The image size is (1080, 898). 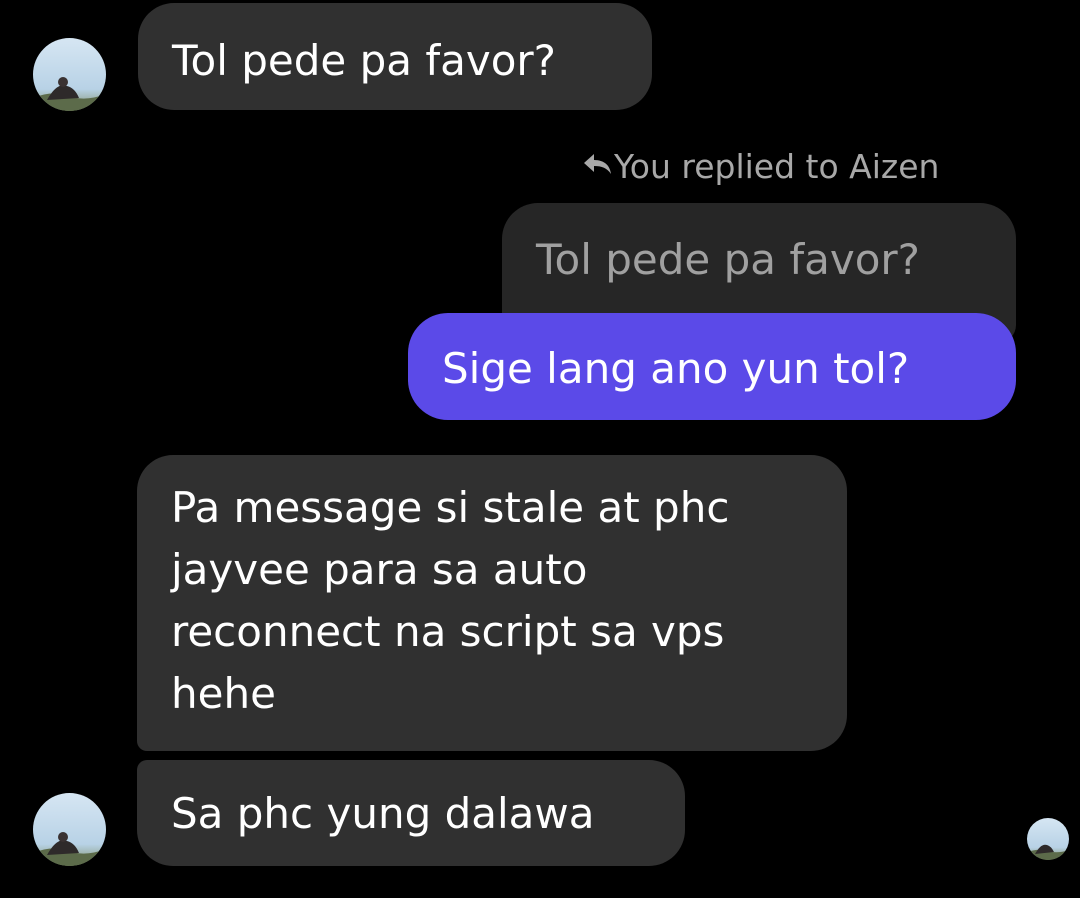 I want to click on incoming-message: Sa phc yung dalawa, so click(x=411, y=813).